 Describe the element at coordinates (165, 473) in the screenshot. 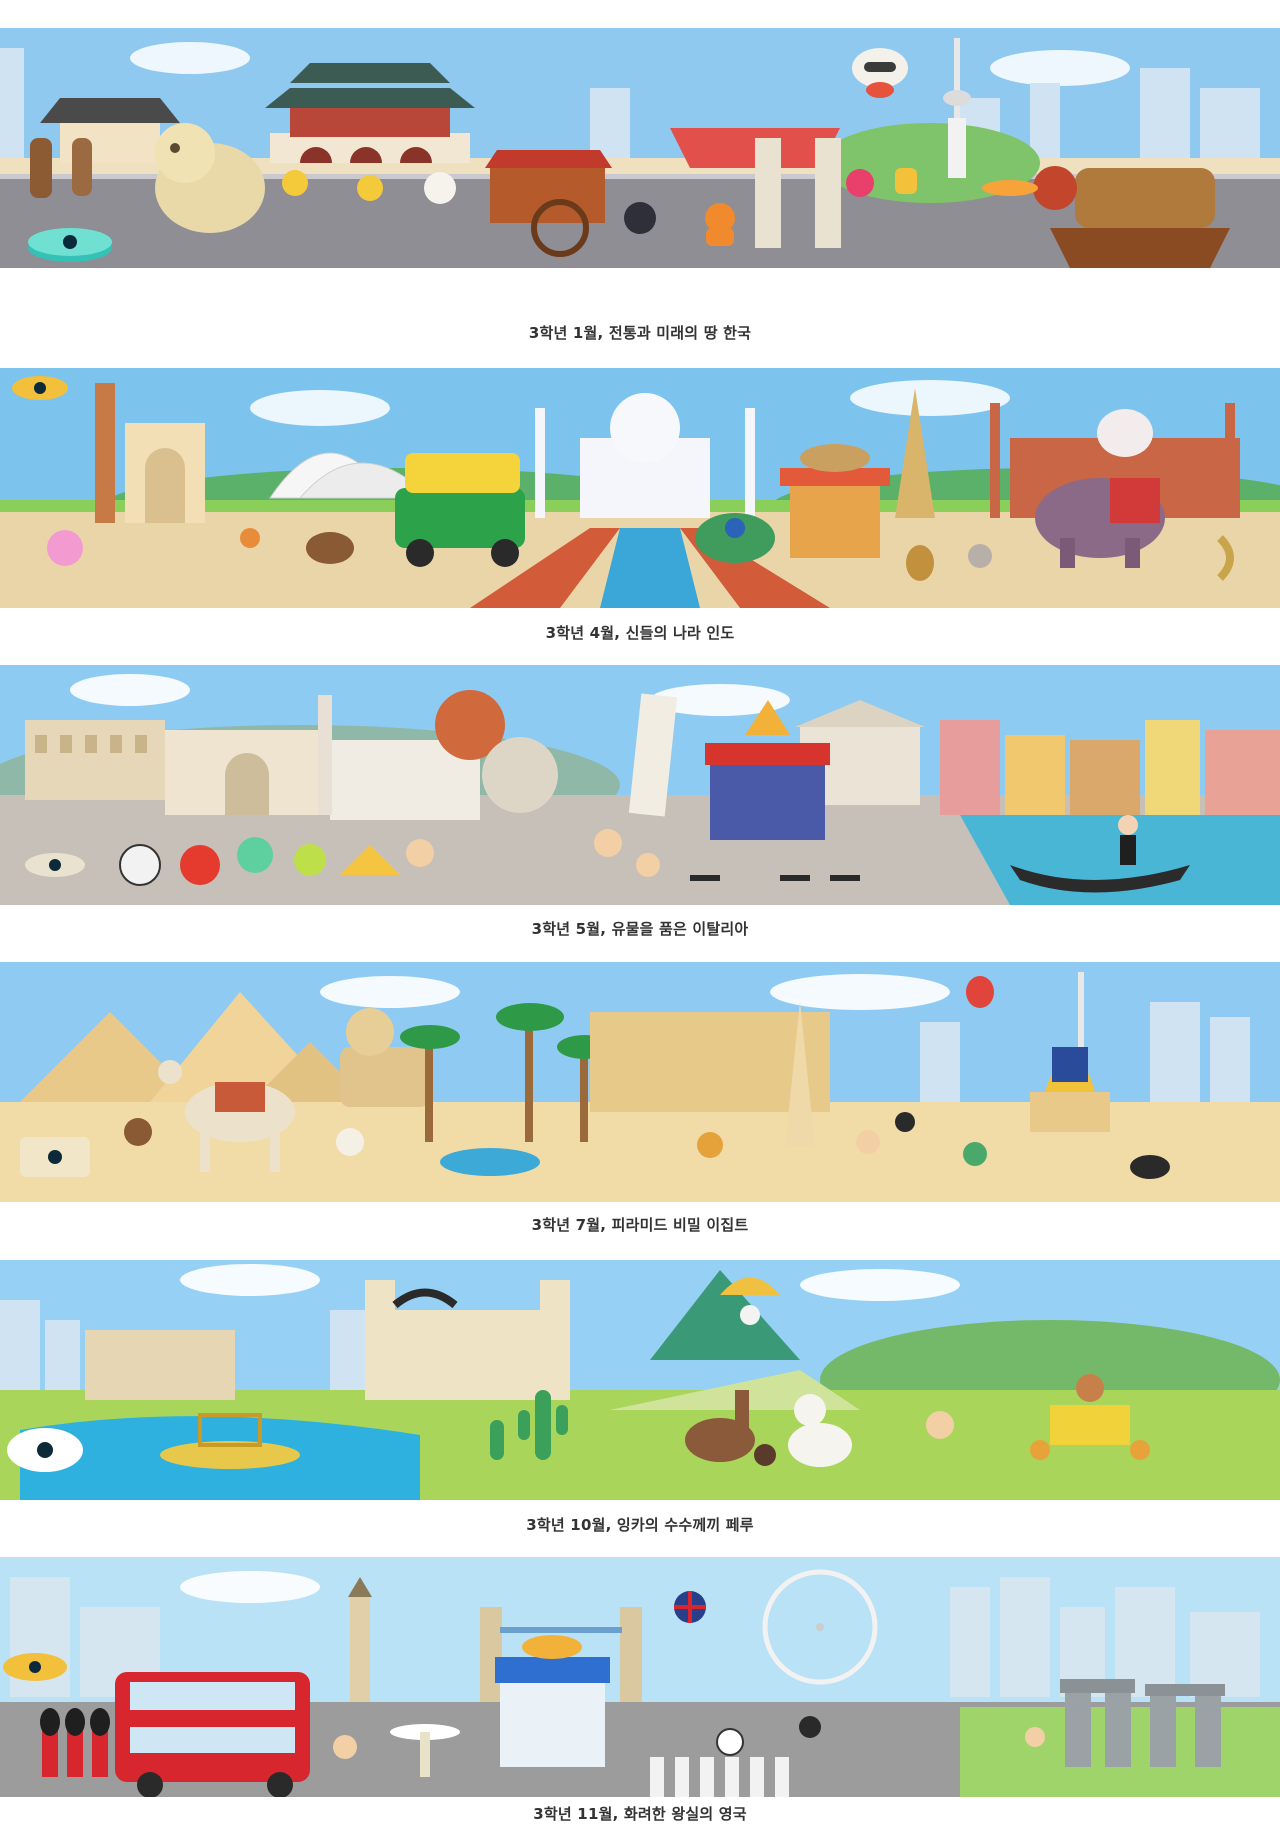

I see `india-gate-icon` at that location.